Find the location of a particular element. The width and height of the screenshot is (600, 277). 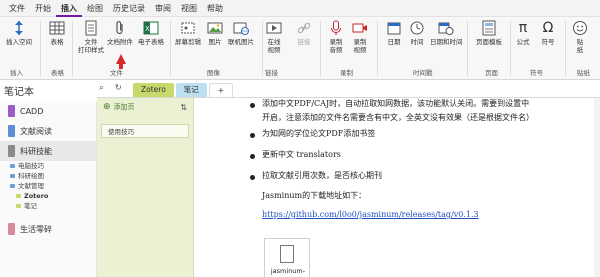

tab-add-section: + is located at coordinates (221, 90).